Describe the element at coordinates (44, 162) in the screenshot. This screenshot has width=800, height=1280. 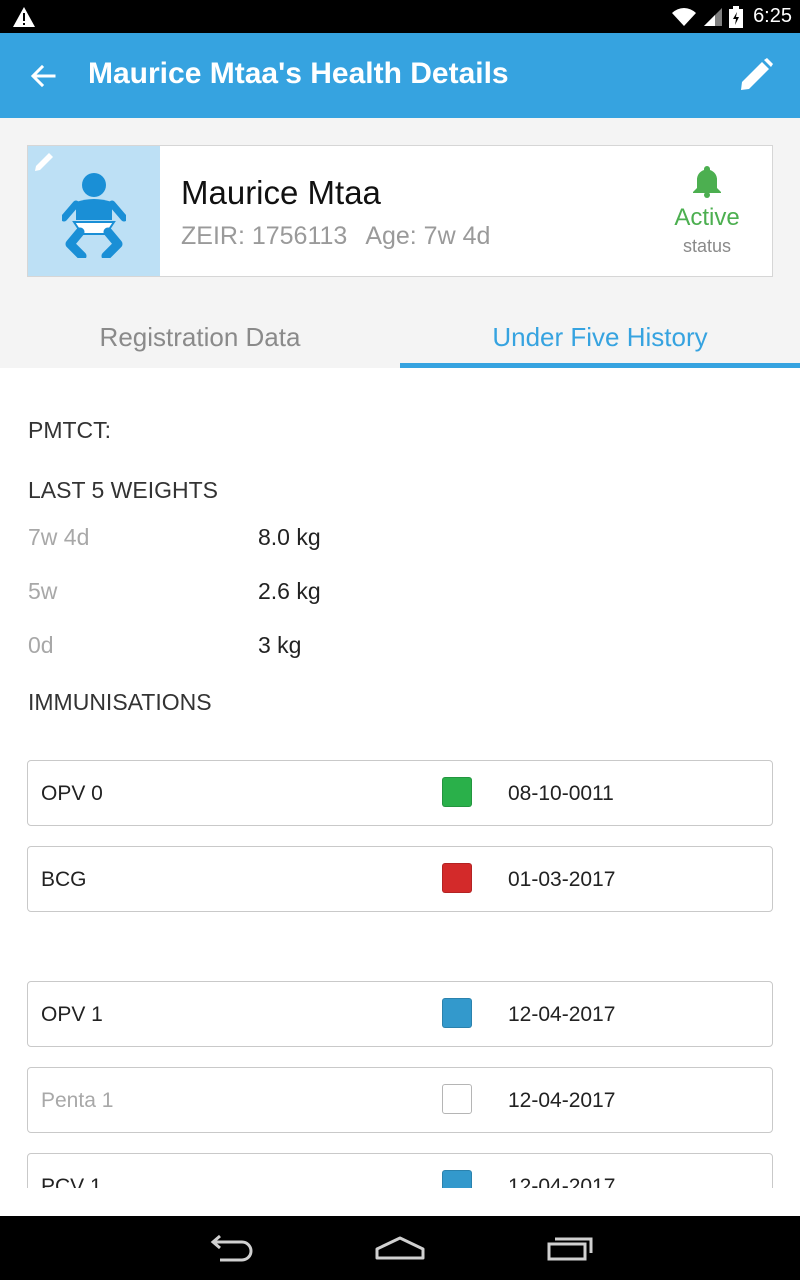
I see `pencil-icon` at that location.